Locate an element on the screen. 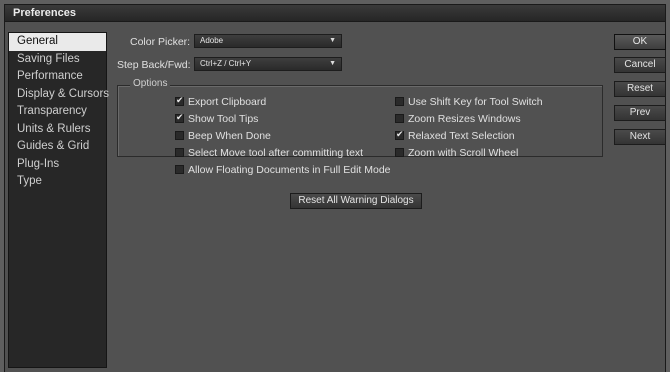  zoom-resizes-windows-checkbox: Zoom Resizes Windows is located at coordinates (458, 119).